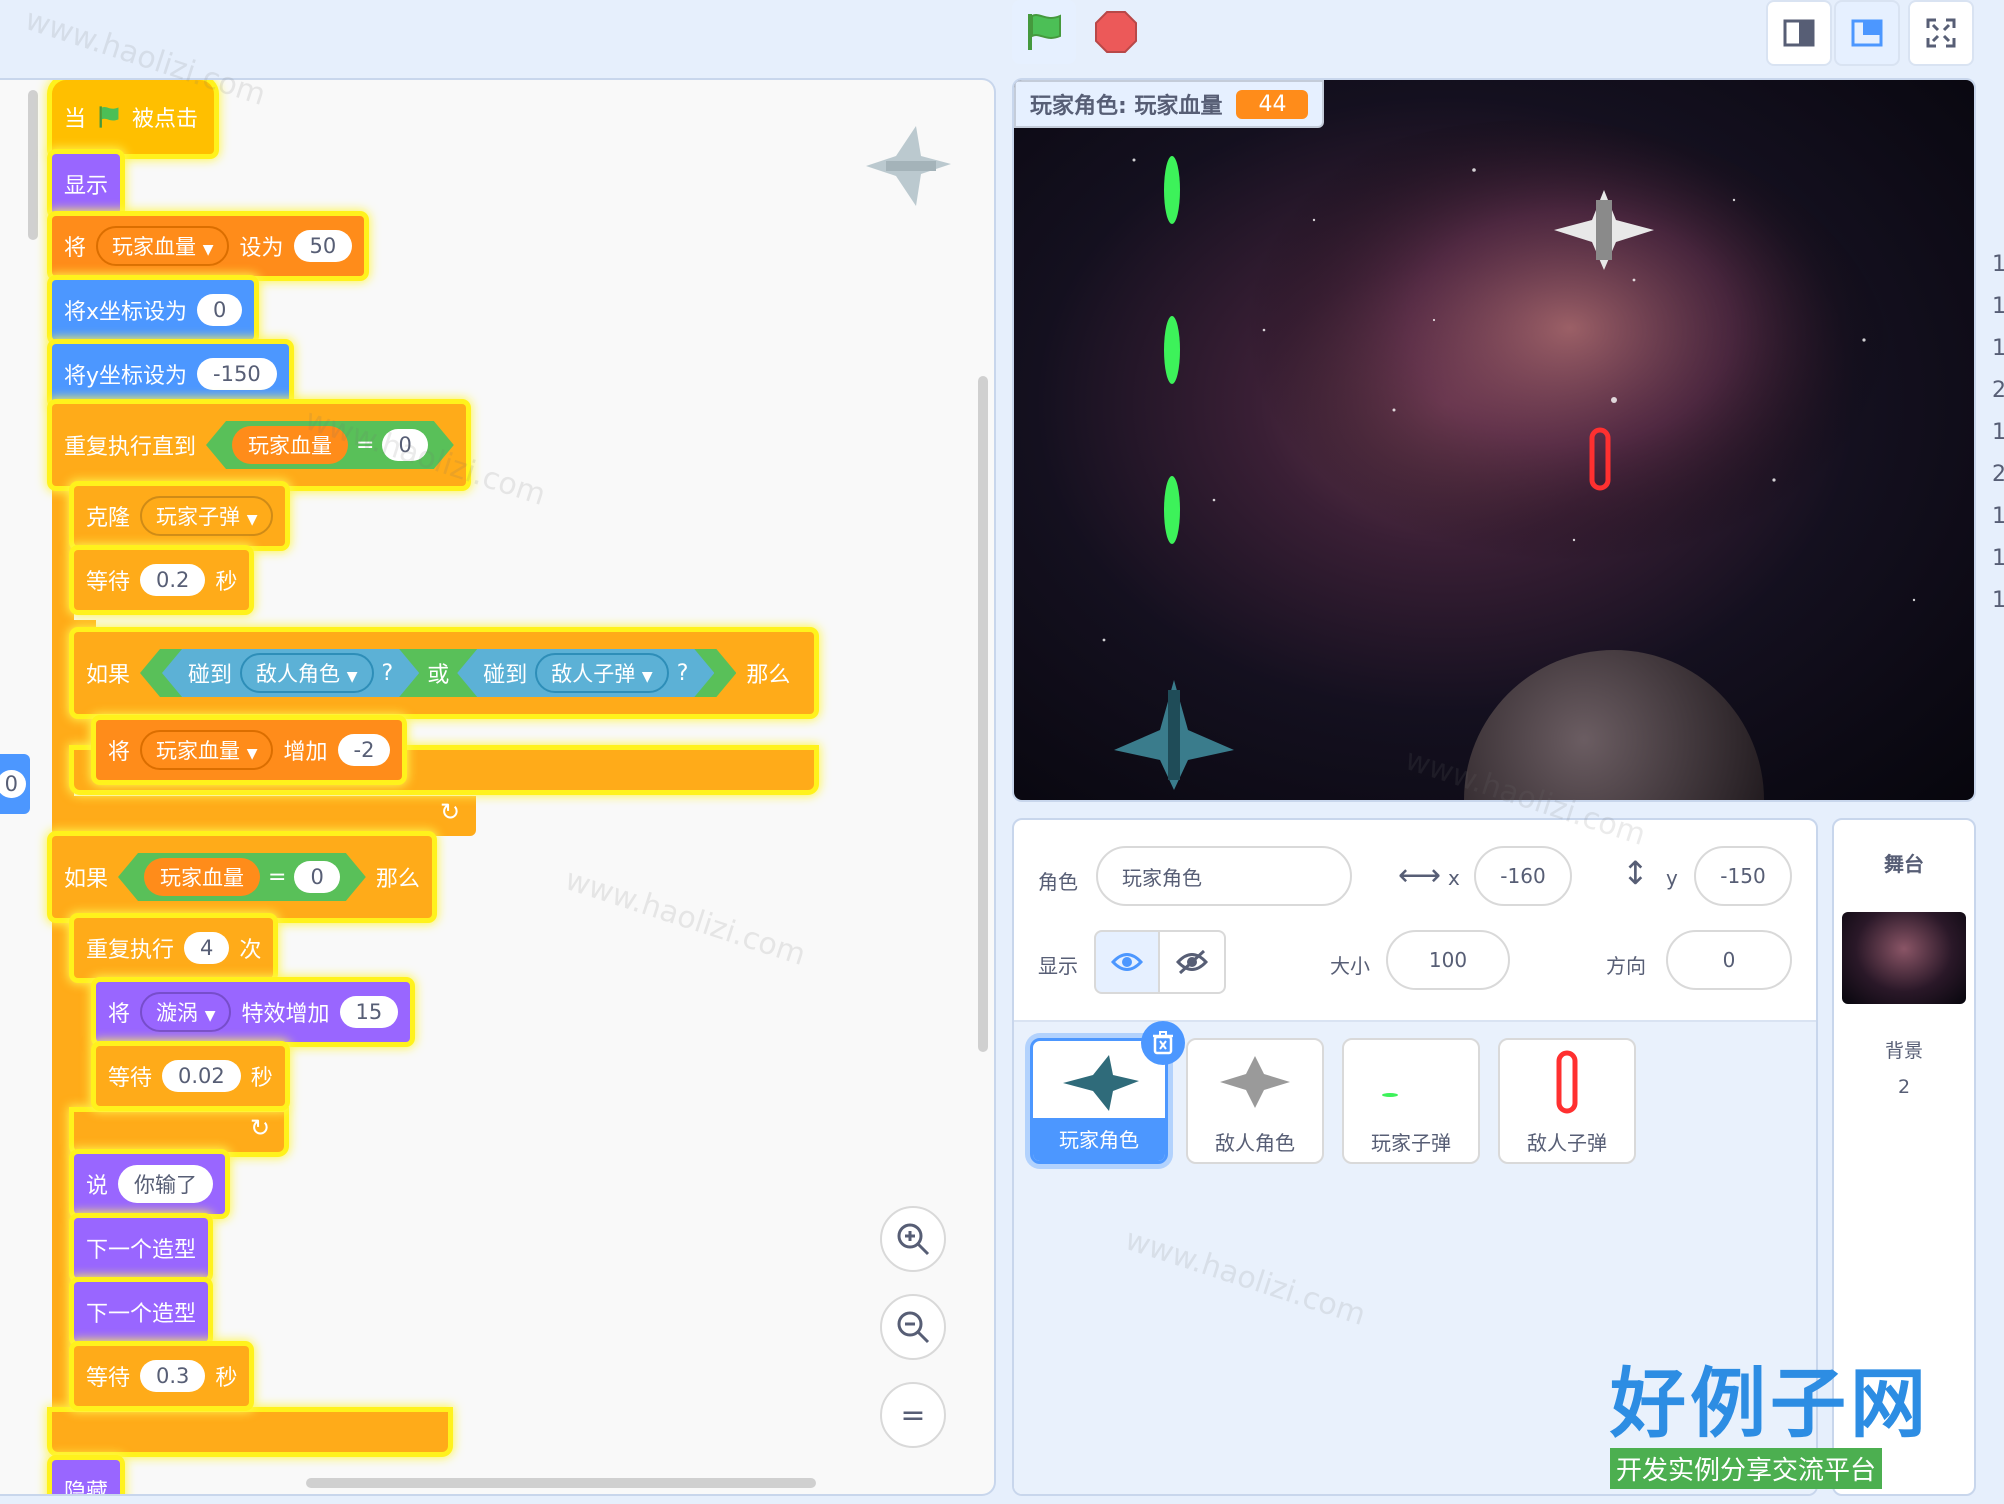 This screenshot has height=1504, width=2004. I want to click on x-input: -160, so click(1523, 876).